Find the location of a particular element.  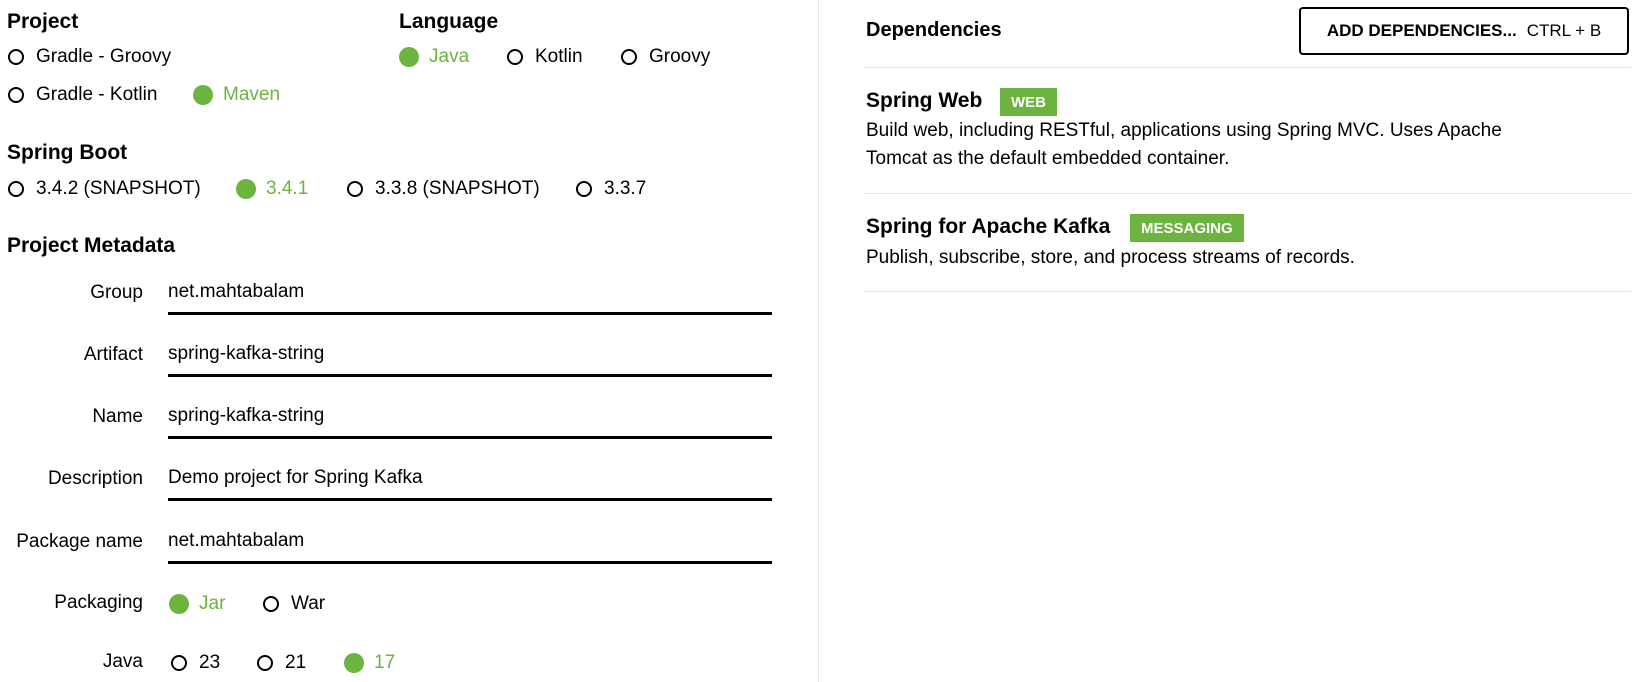

description-label: Description is located at coordinates (95, 478).